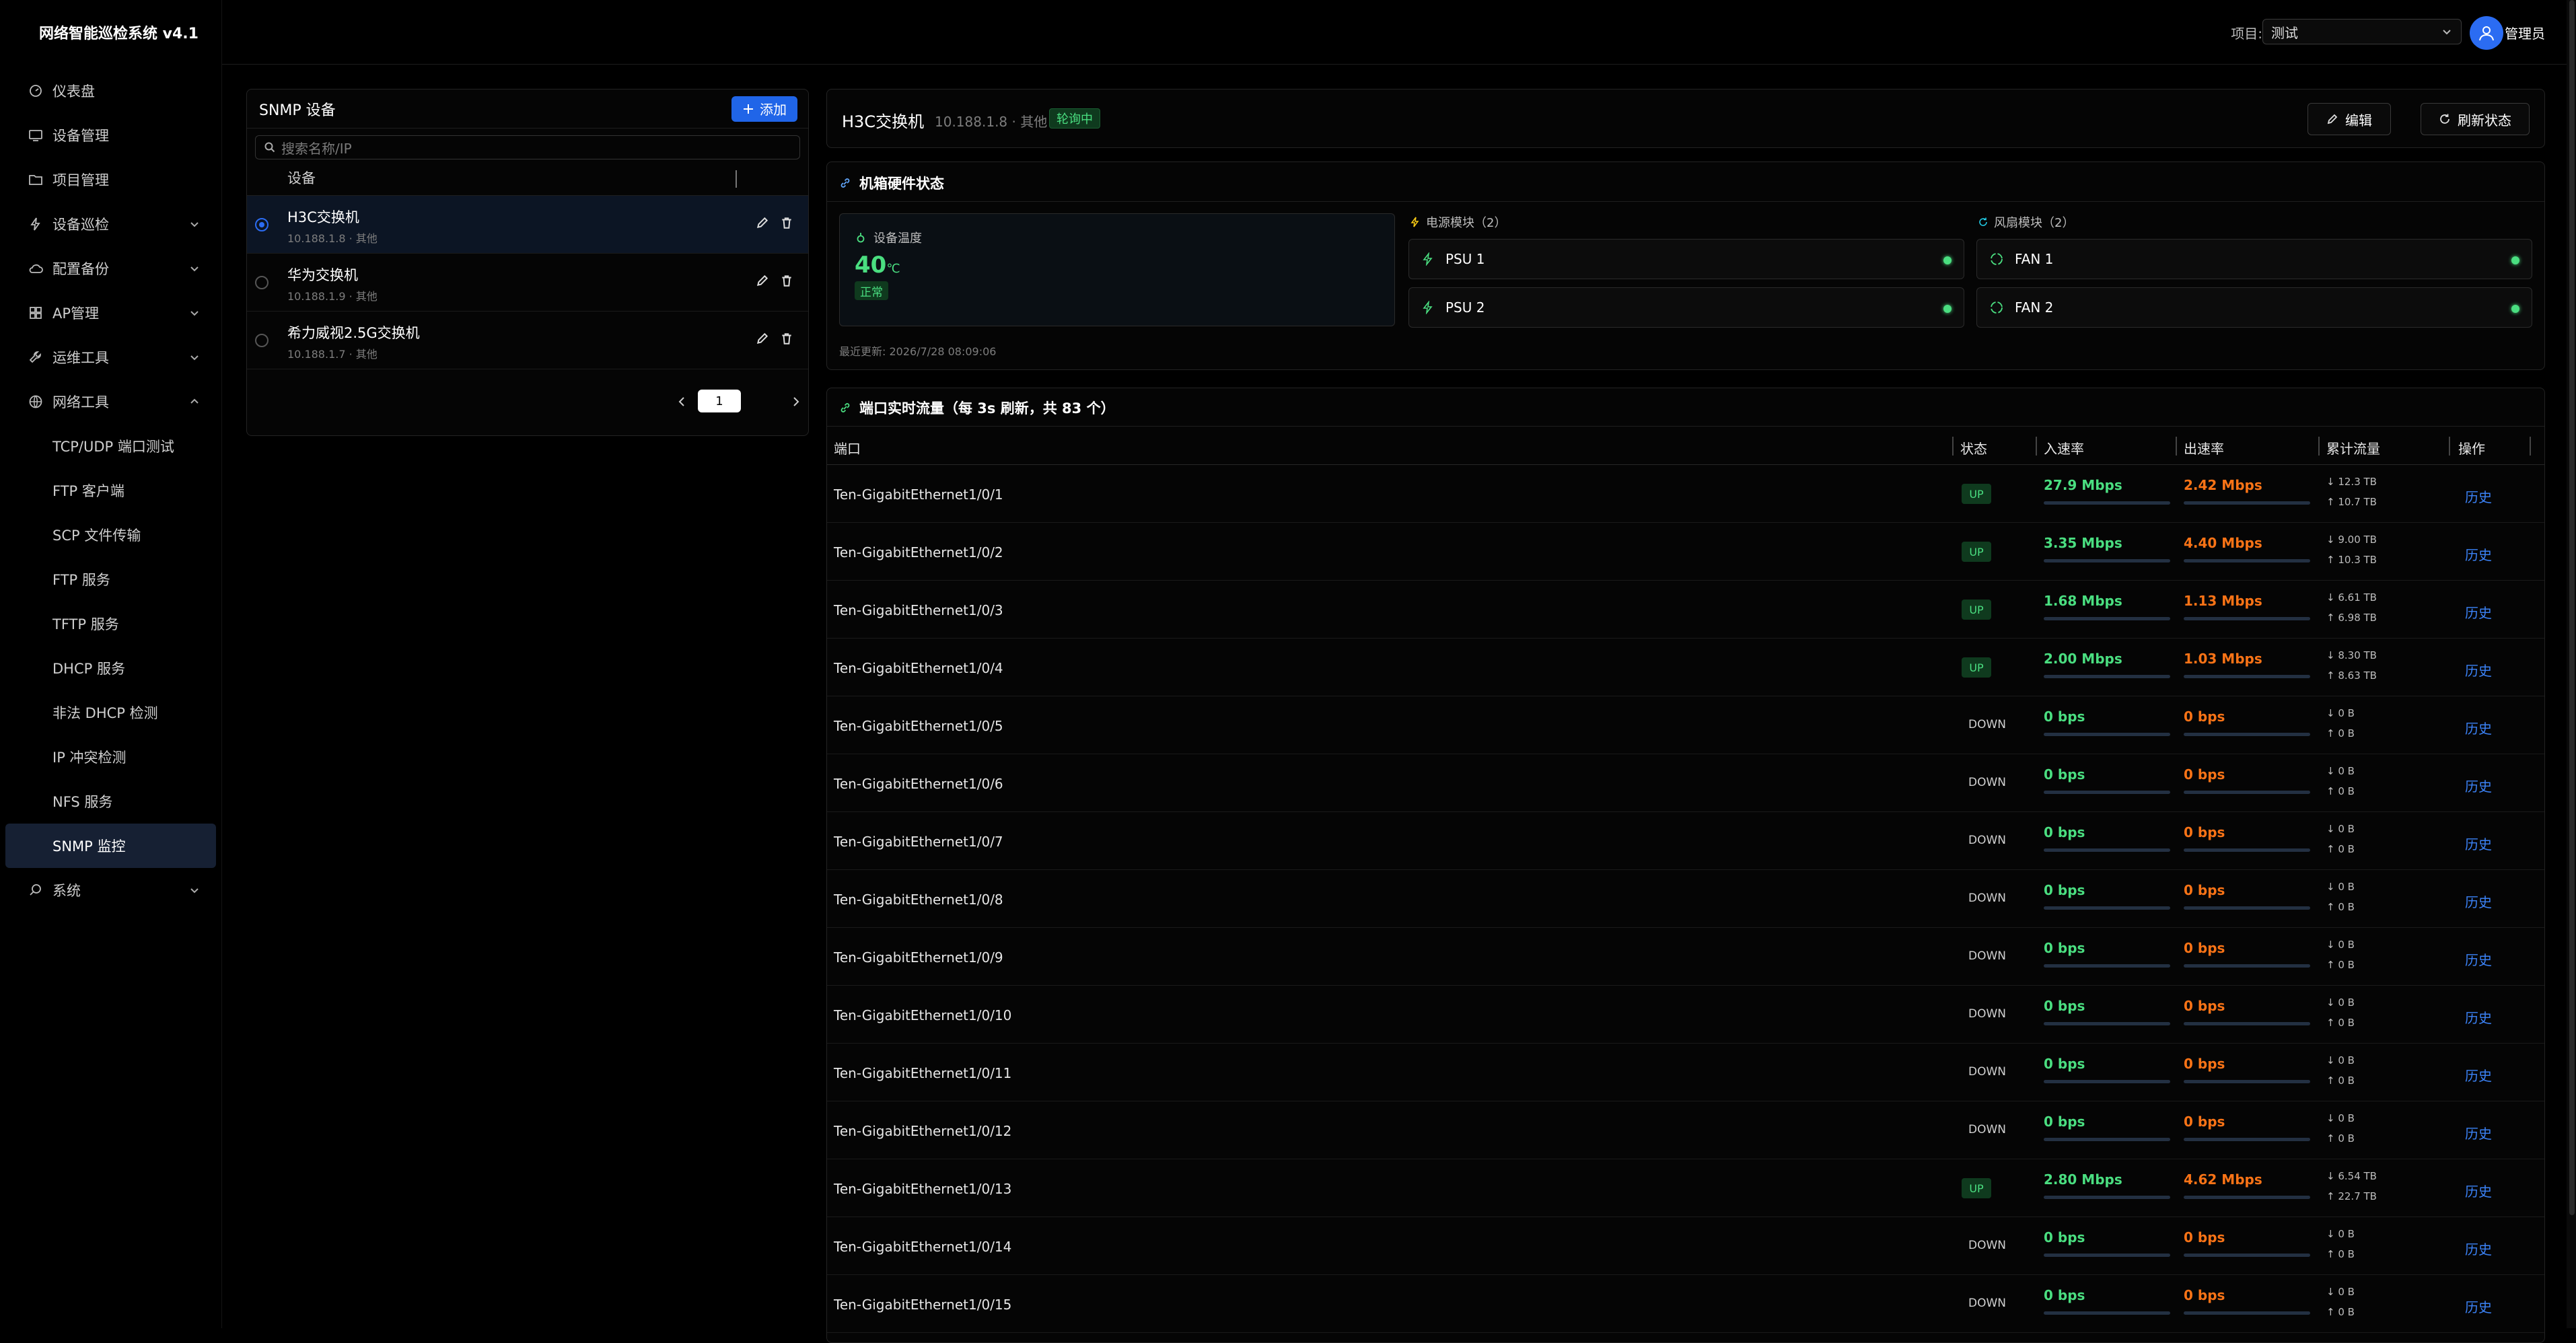  I want to click on total-download: ↓ 0 B, so click(2340, 887).